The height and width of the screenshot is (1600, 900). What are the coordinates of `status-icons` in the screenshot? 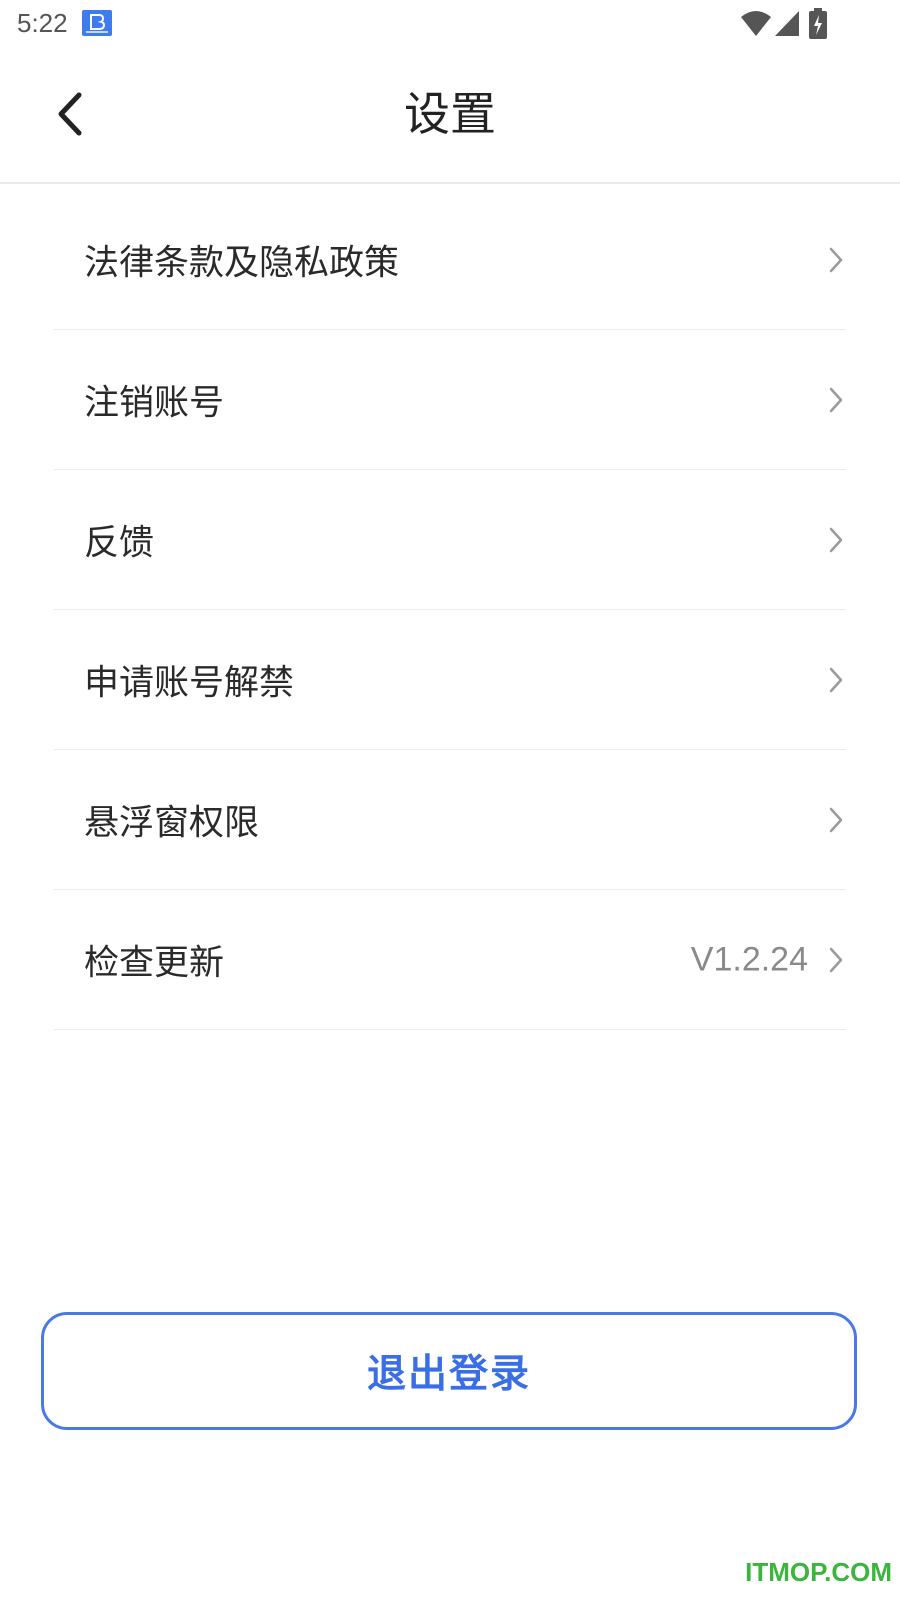 It's located at (795, 24).